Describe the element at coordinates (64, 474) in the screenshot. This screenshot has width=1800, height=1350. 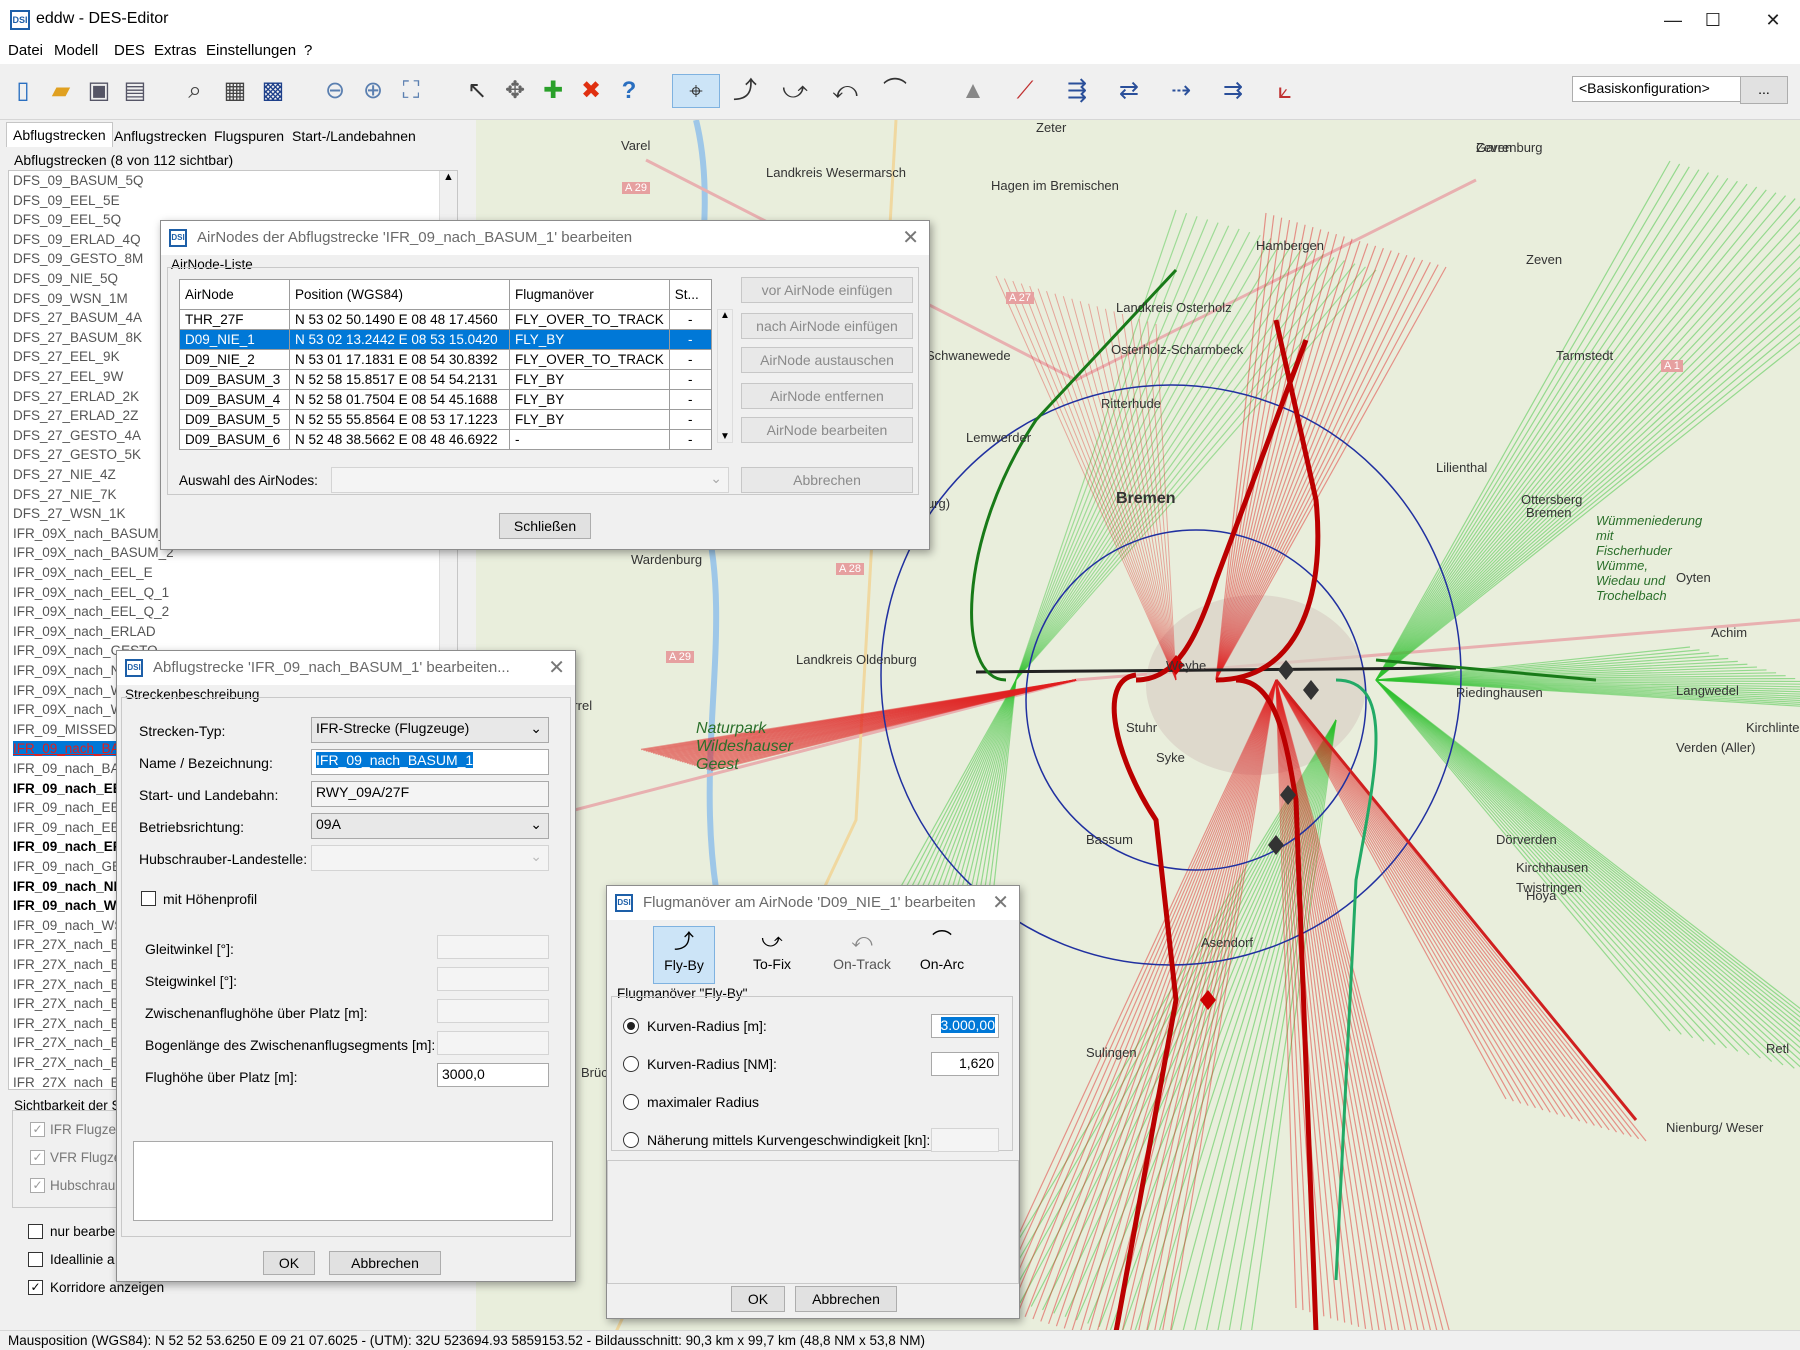
I see `list-item: DFS_27_NIE_4Z` at that location.